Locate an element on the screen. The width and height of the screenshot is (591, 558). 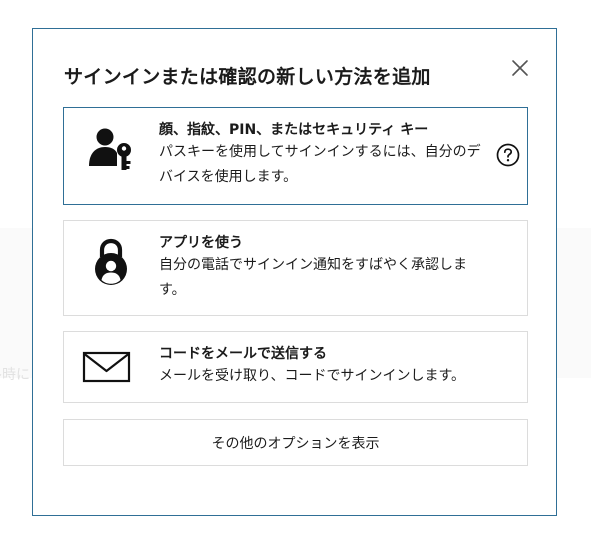
close-button is located at coordinates (520, 68).